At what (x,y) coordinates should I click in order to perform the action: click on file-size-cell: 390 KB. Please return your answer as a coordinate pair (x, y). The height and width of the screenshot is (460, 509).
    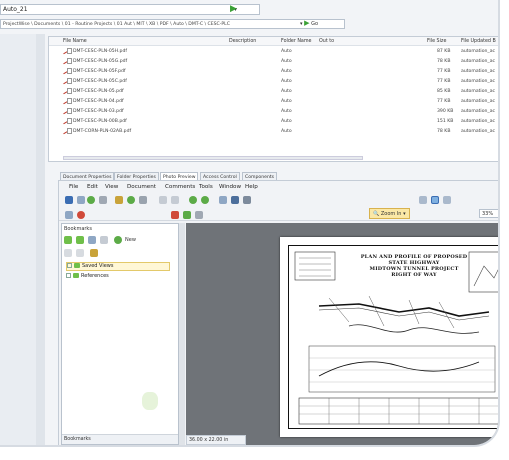
    Looking at the image, I should click on (445, 111).